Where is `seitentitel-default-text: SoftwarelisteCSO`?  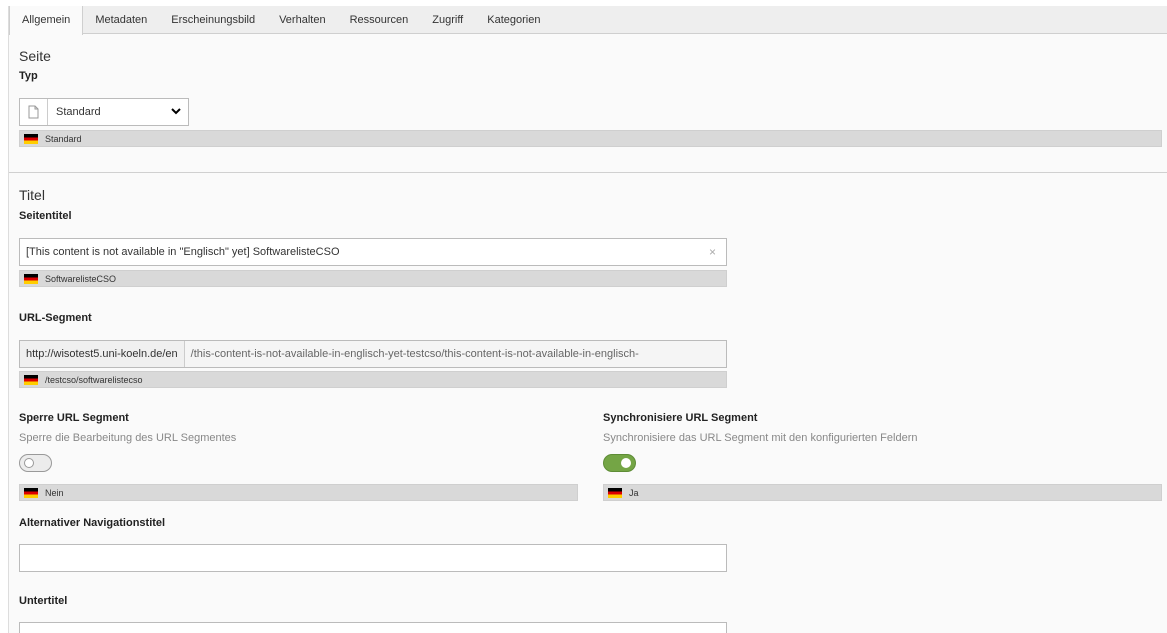 seitentitel-default-text: SoftwarelisteCSO is located at coordinates (81, 278).